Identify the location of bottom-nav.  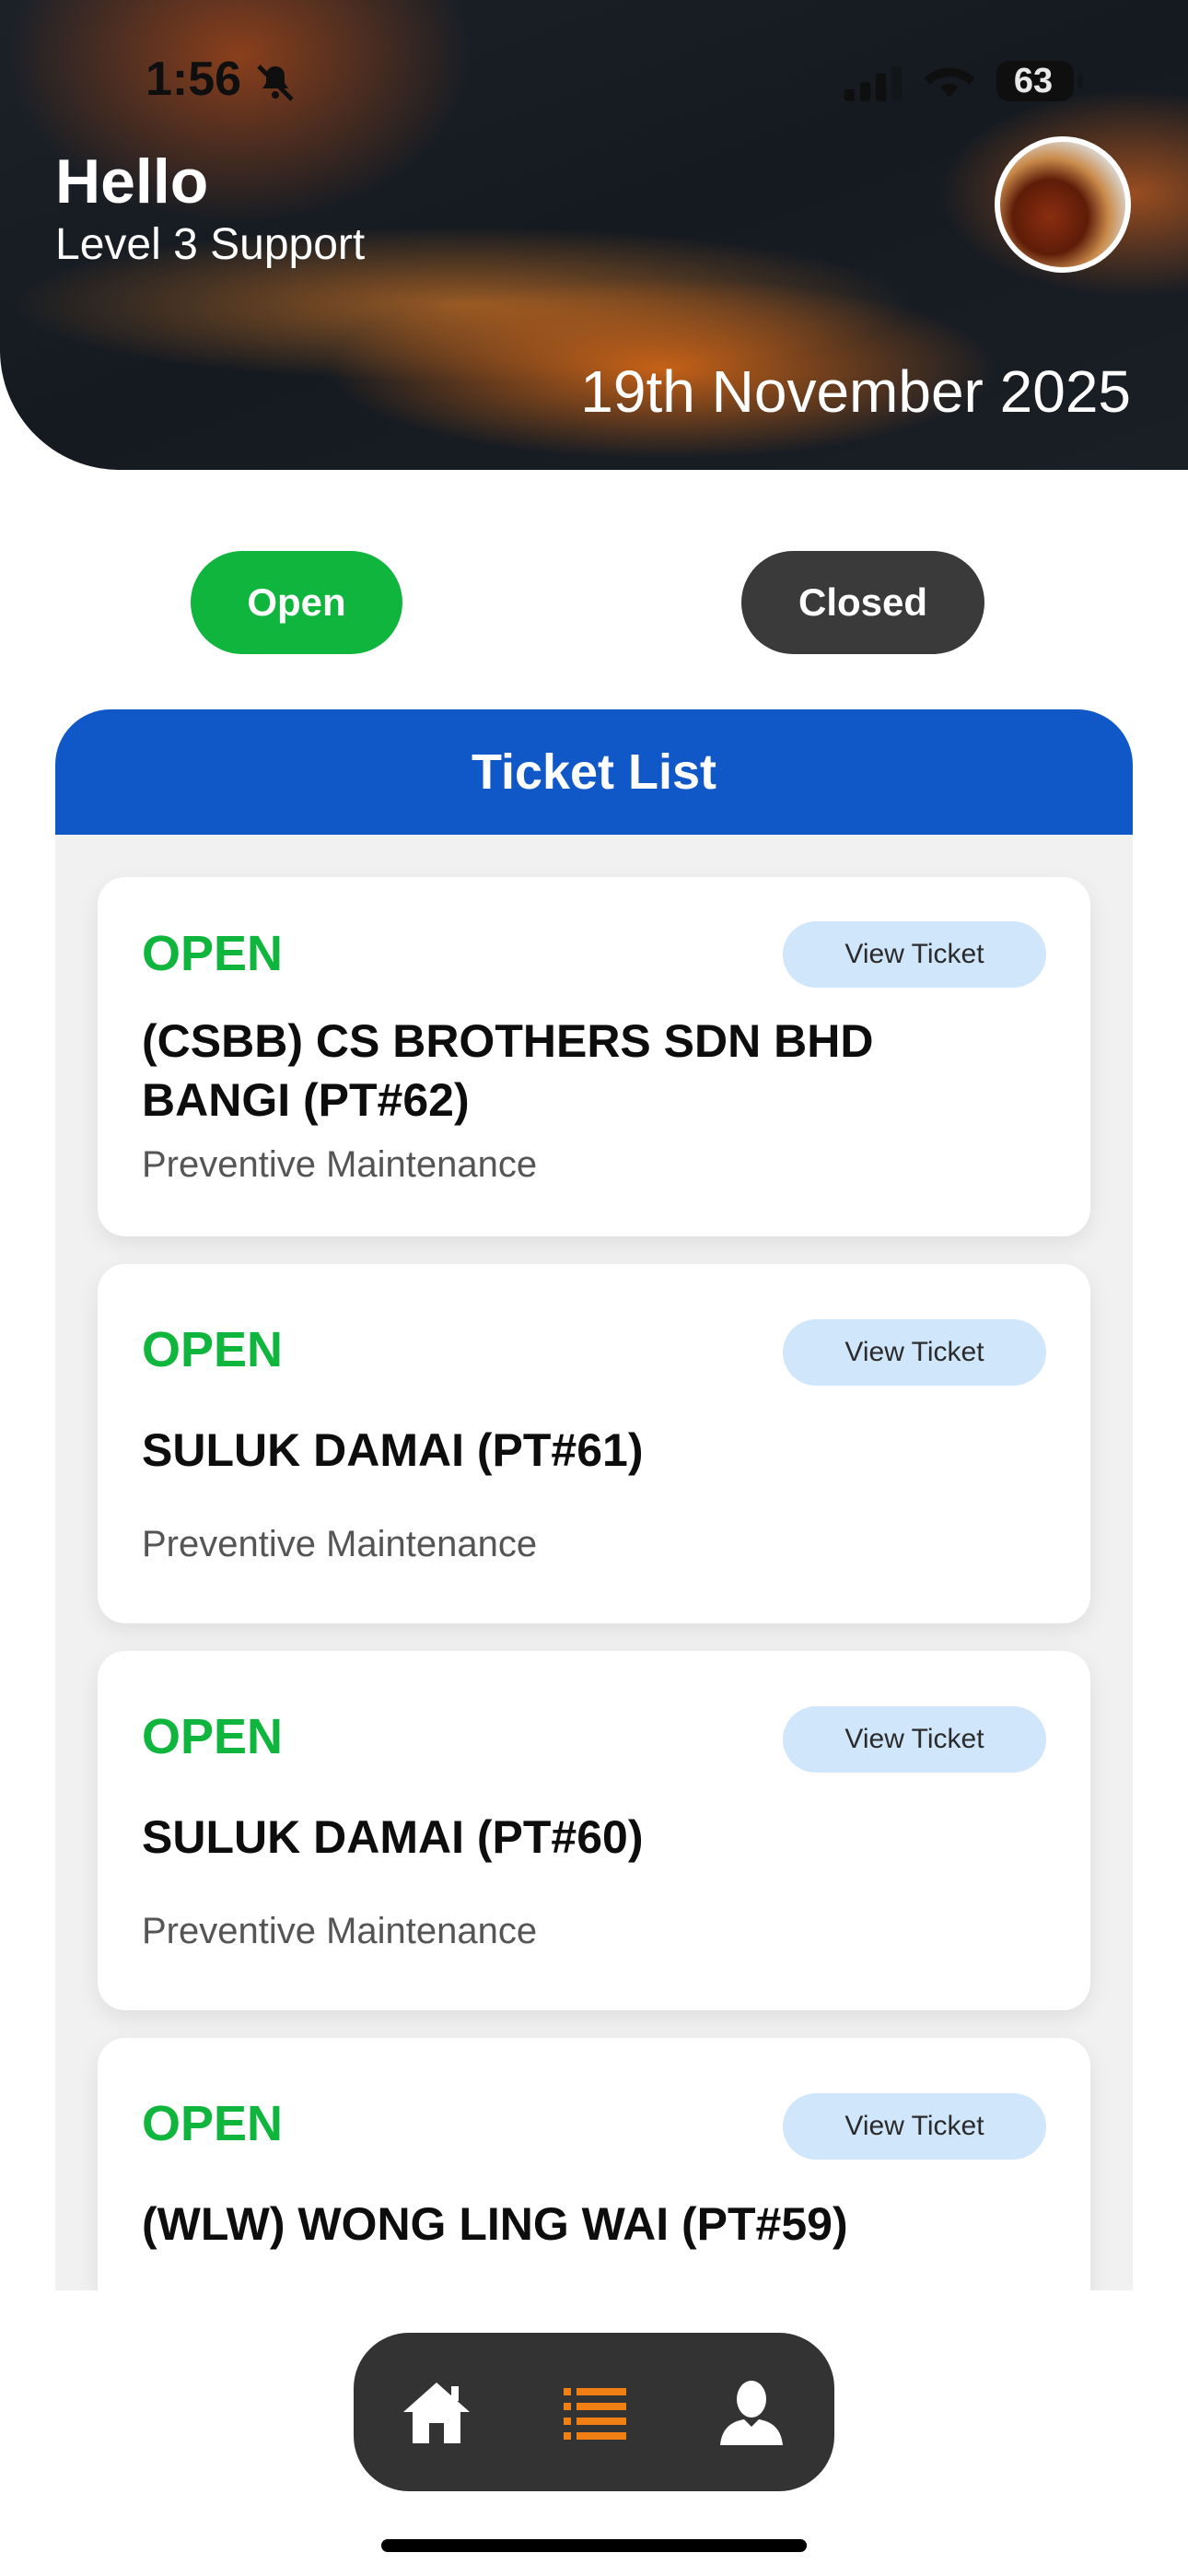
(594, 2412).